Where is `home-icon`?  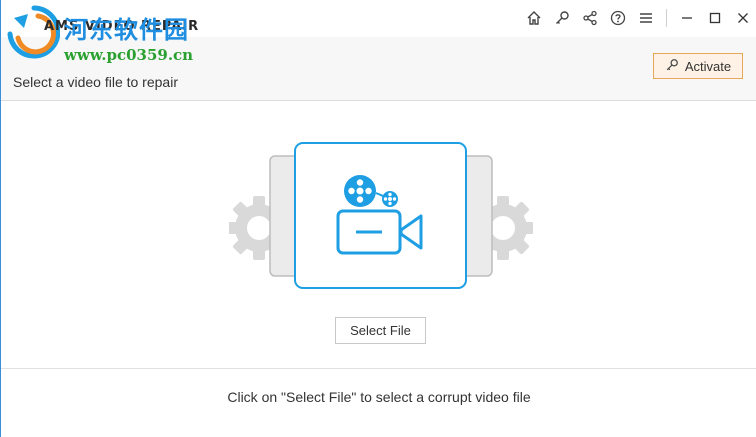
home-icon is located at coordinates (534, 18).